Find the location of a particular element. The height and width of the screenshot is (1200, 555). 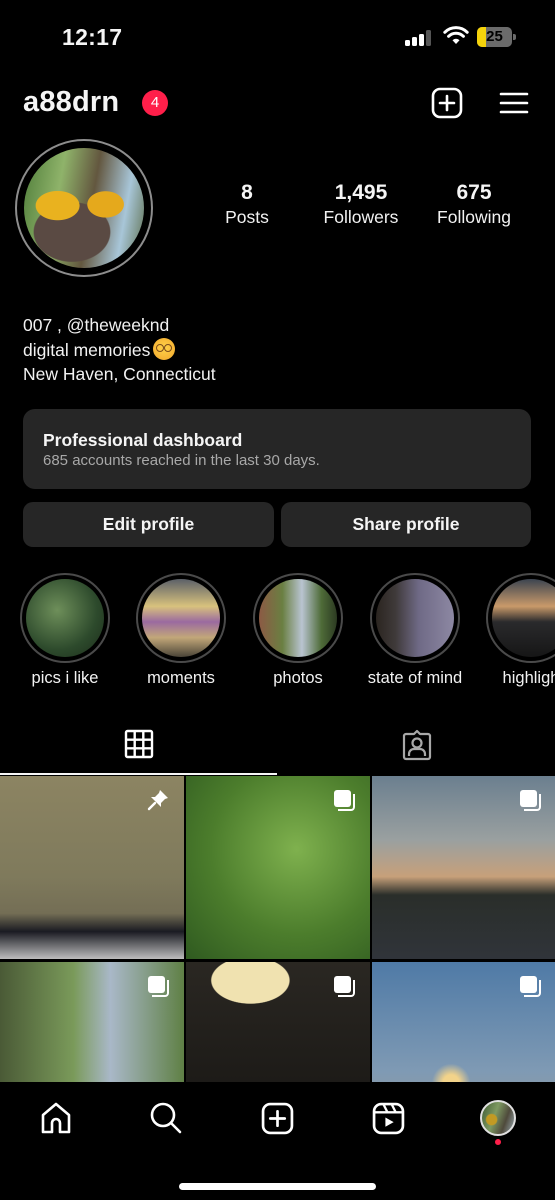

highlight-item: highligh is located at coordinates (519, 630).